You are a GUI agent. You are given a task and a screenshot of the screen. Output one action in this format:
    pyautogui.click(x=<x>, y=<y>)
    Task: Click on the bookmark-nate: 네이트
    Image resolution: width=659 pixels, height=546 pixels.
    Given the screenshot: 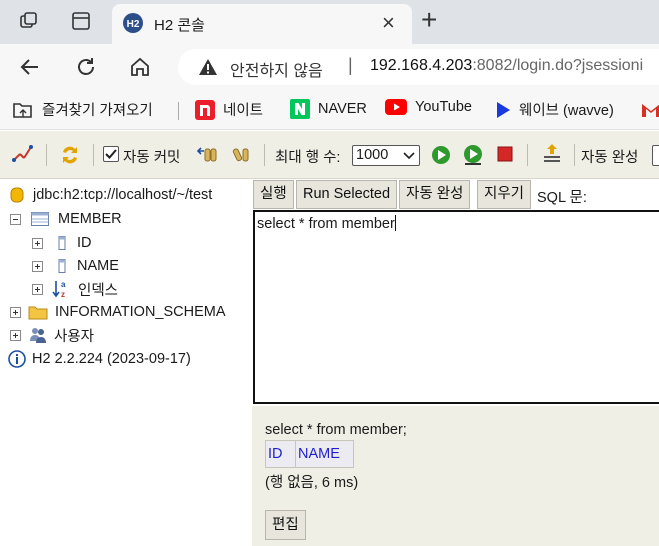 What is the action you would take?
    pyautogui.click(x=229, y=109)
    